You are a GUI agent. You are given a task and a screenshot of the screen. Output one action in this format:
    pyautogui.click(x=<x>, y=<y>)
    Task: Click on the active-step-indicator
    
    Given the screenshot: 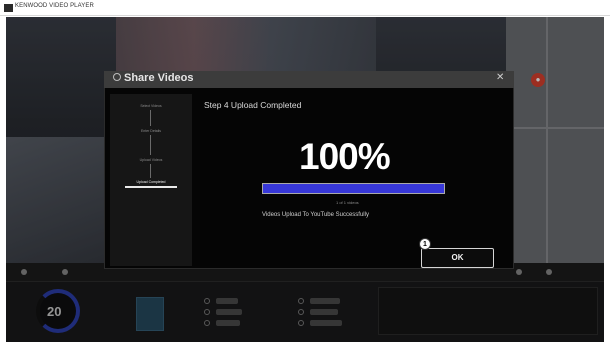 What is the action you would take?
    pyautogui.click(x=151, y=187)
    